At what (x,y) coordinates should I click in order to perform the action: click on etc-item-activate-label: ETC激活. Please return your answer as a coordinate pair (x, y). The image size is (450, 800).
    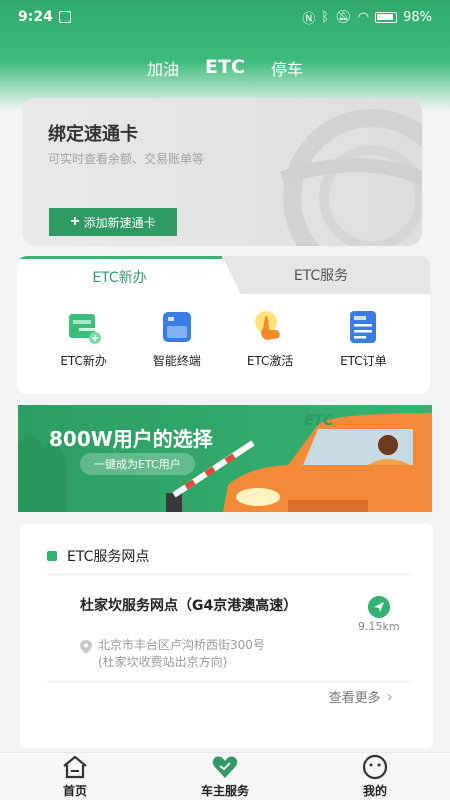
    Looking at the image, I should click on (270, 361).